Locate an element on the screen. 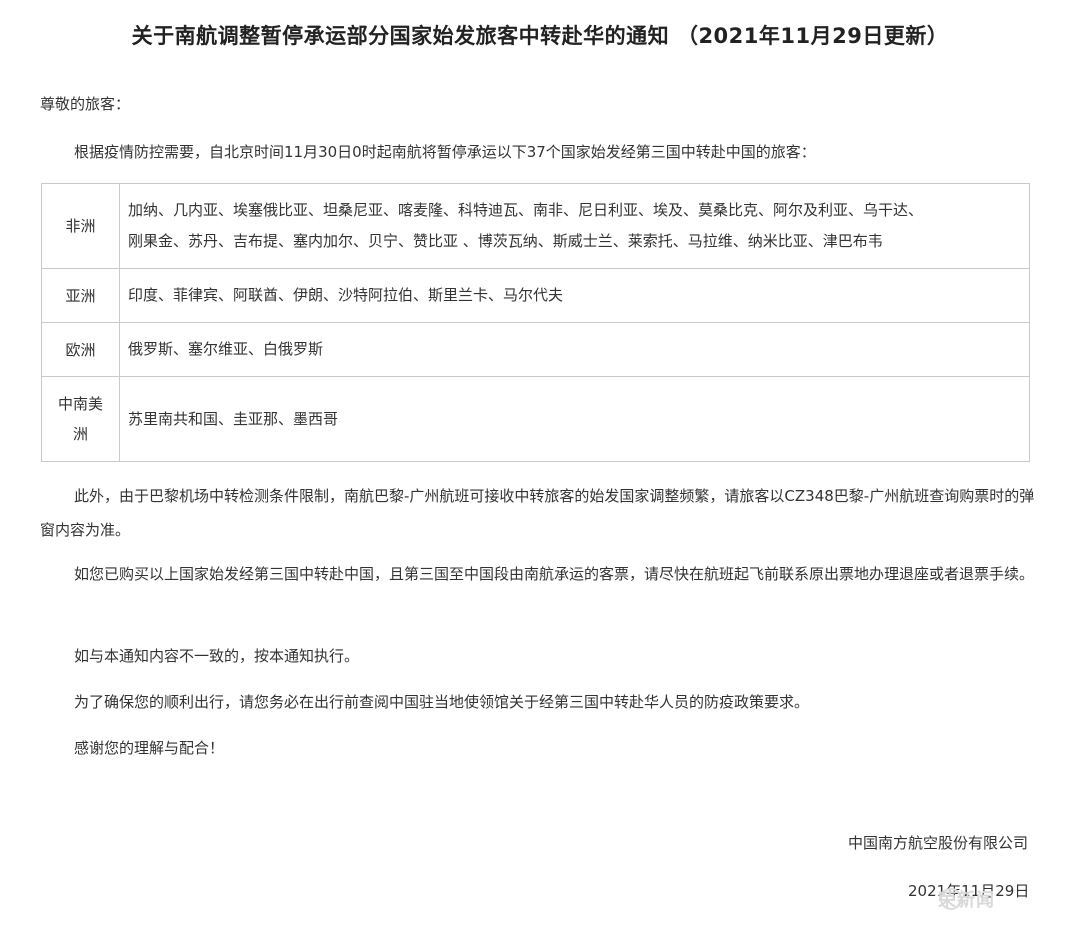 This screenshot has height=928, width=1080. countries-cell: 俄罗斯、塞尔维亚、白俄罗斯 is located at coordinates (574, 349).